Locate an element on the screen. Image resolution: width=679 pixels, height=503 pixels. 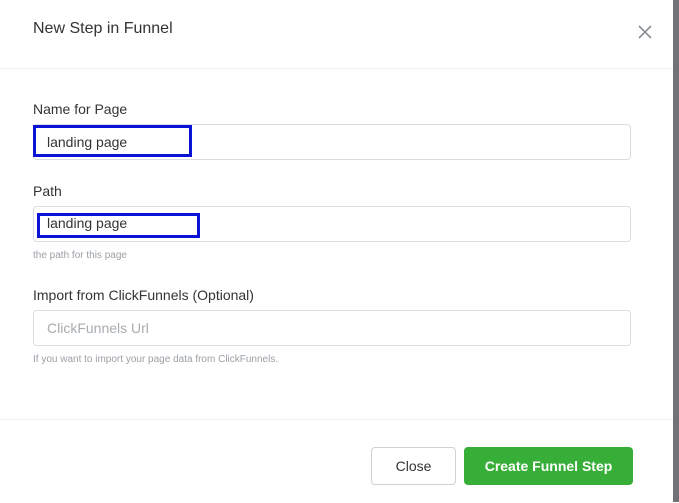
path-label: Path is located at coordinates (47, 191).